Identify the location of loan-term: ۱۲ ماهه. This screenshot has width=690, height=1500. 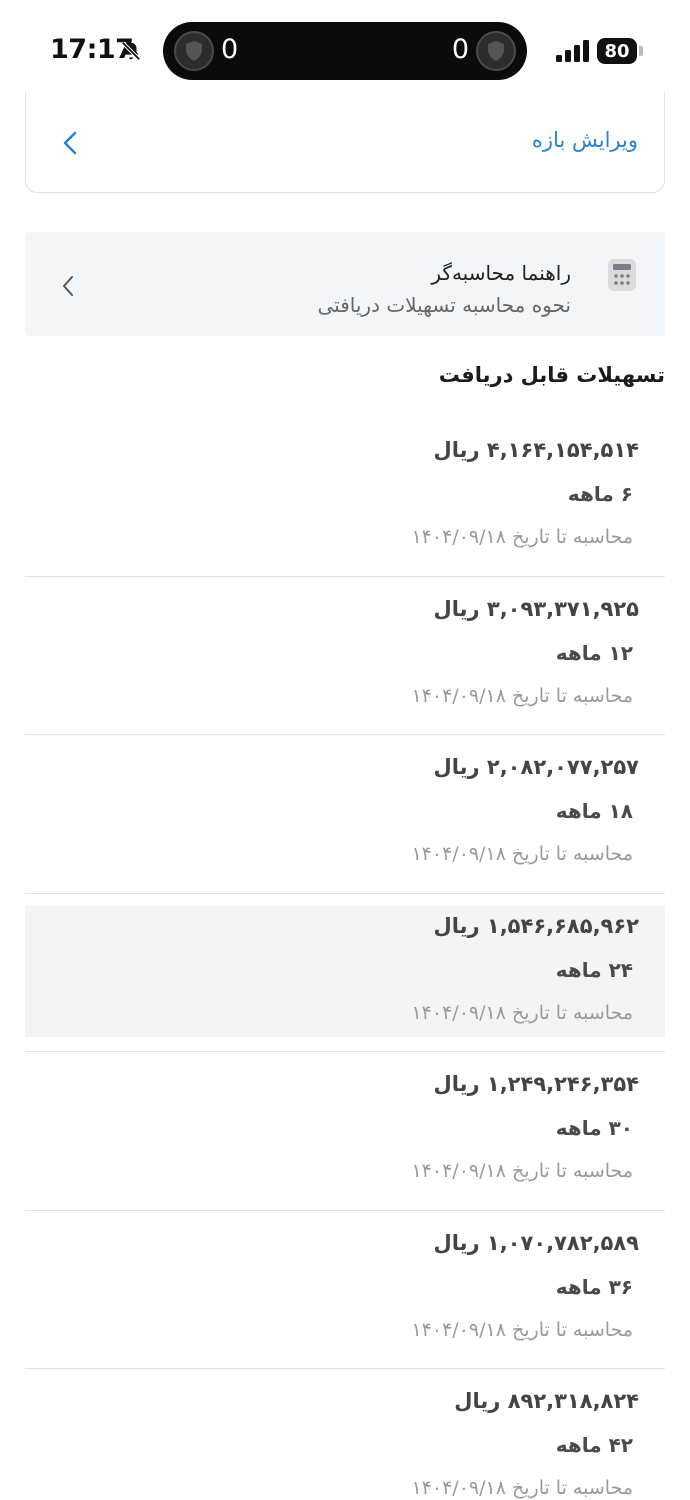
(594, 652).